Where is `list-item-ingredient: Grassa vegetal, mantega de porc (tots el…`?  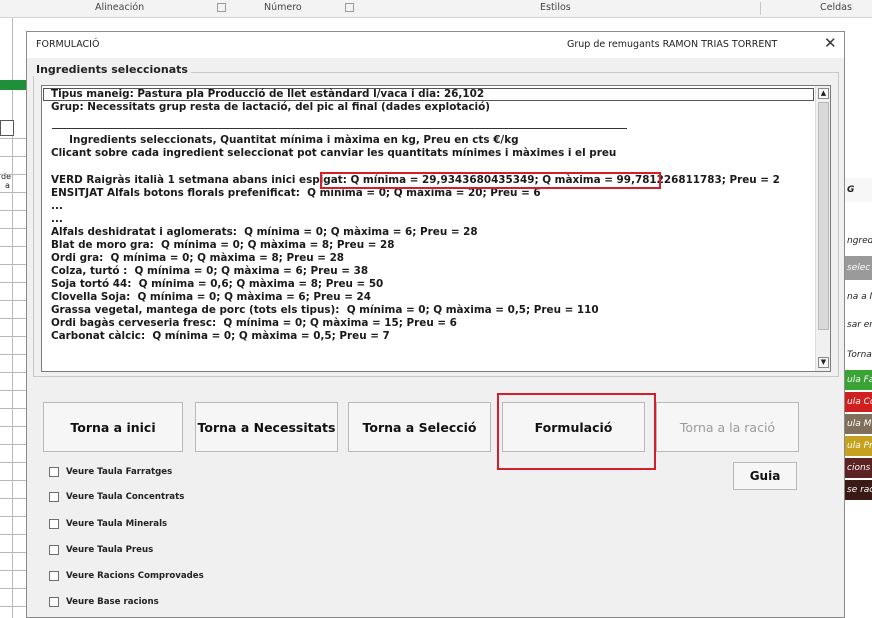 list-item-ingredient: Grassa vegetal, mantega de porc (tots el… is located at coordinates (325, 310).